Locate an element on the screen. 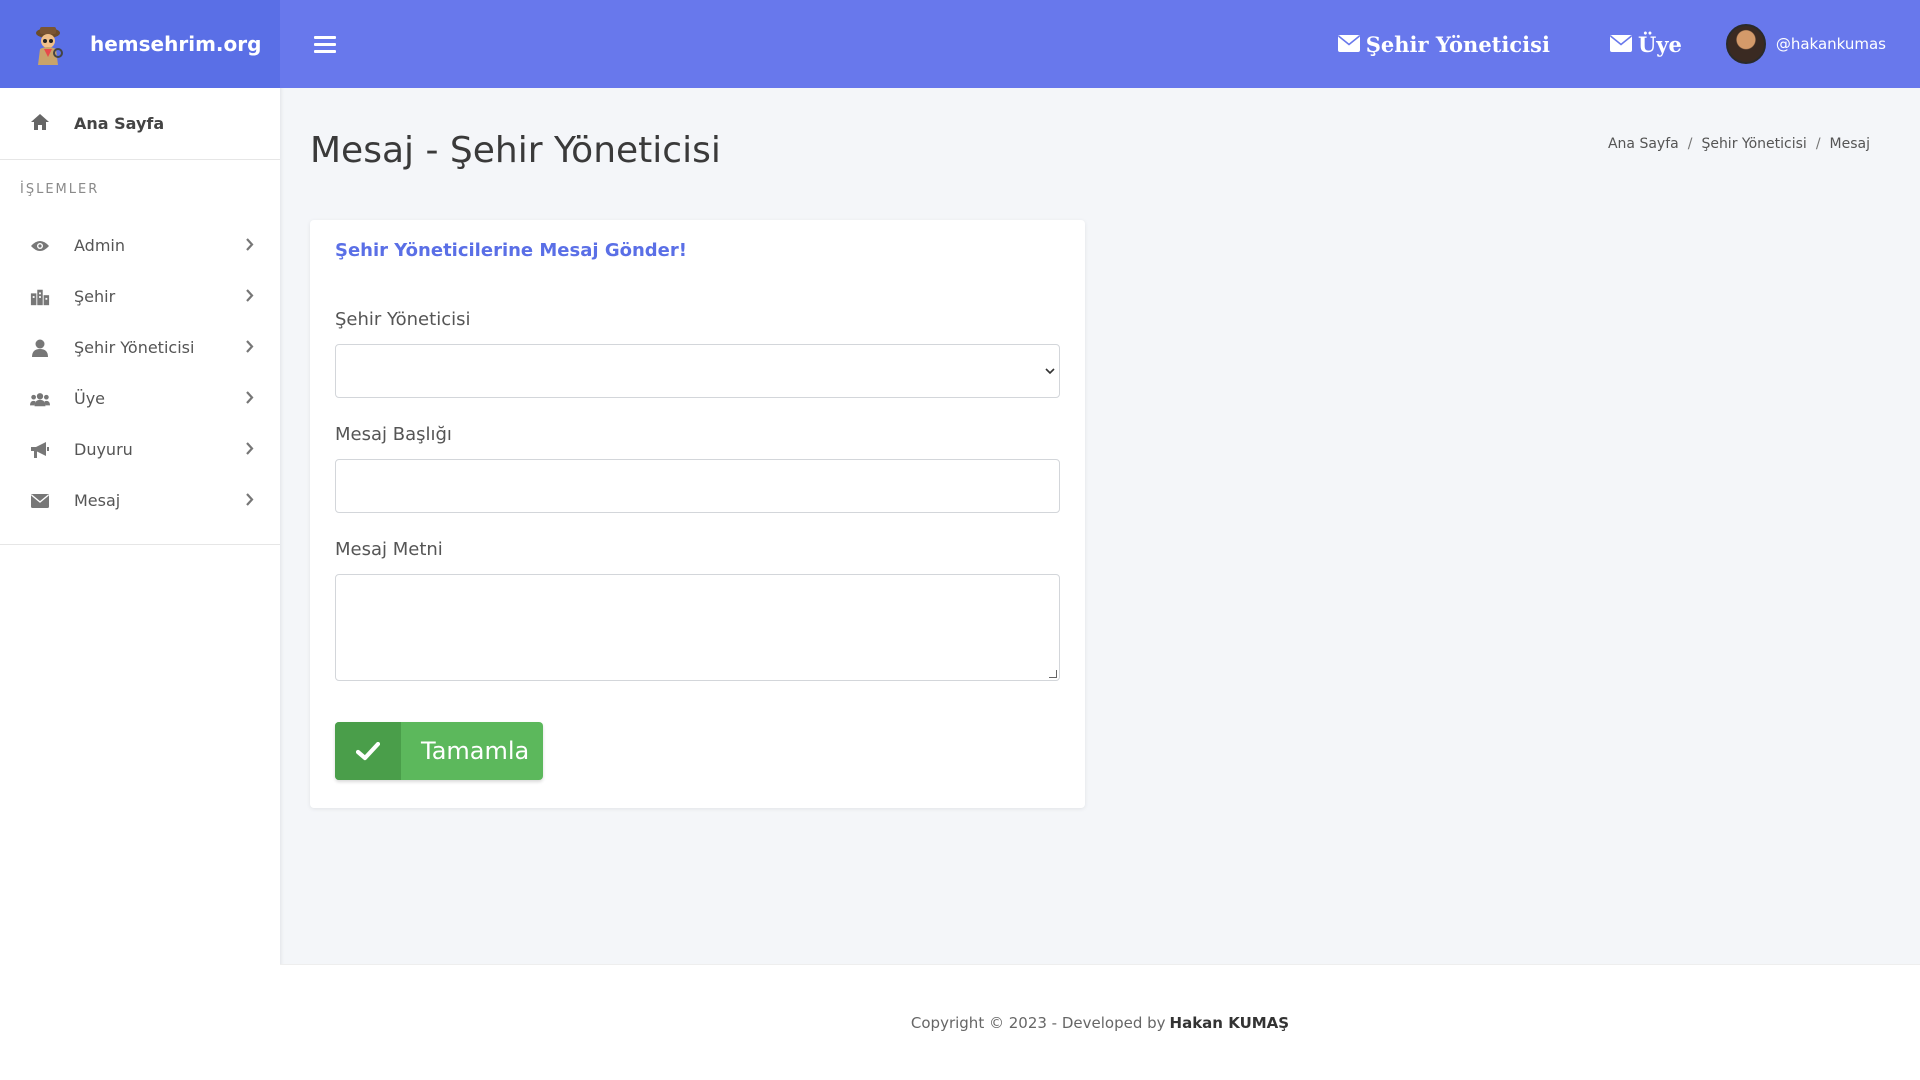  sidebar-item-label: Ana Sayfa is located at coordinates (119, 123).